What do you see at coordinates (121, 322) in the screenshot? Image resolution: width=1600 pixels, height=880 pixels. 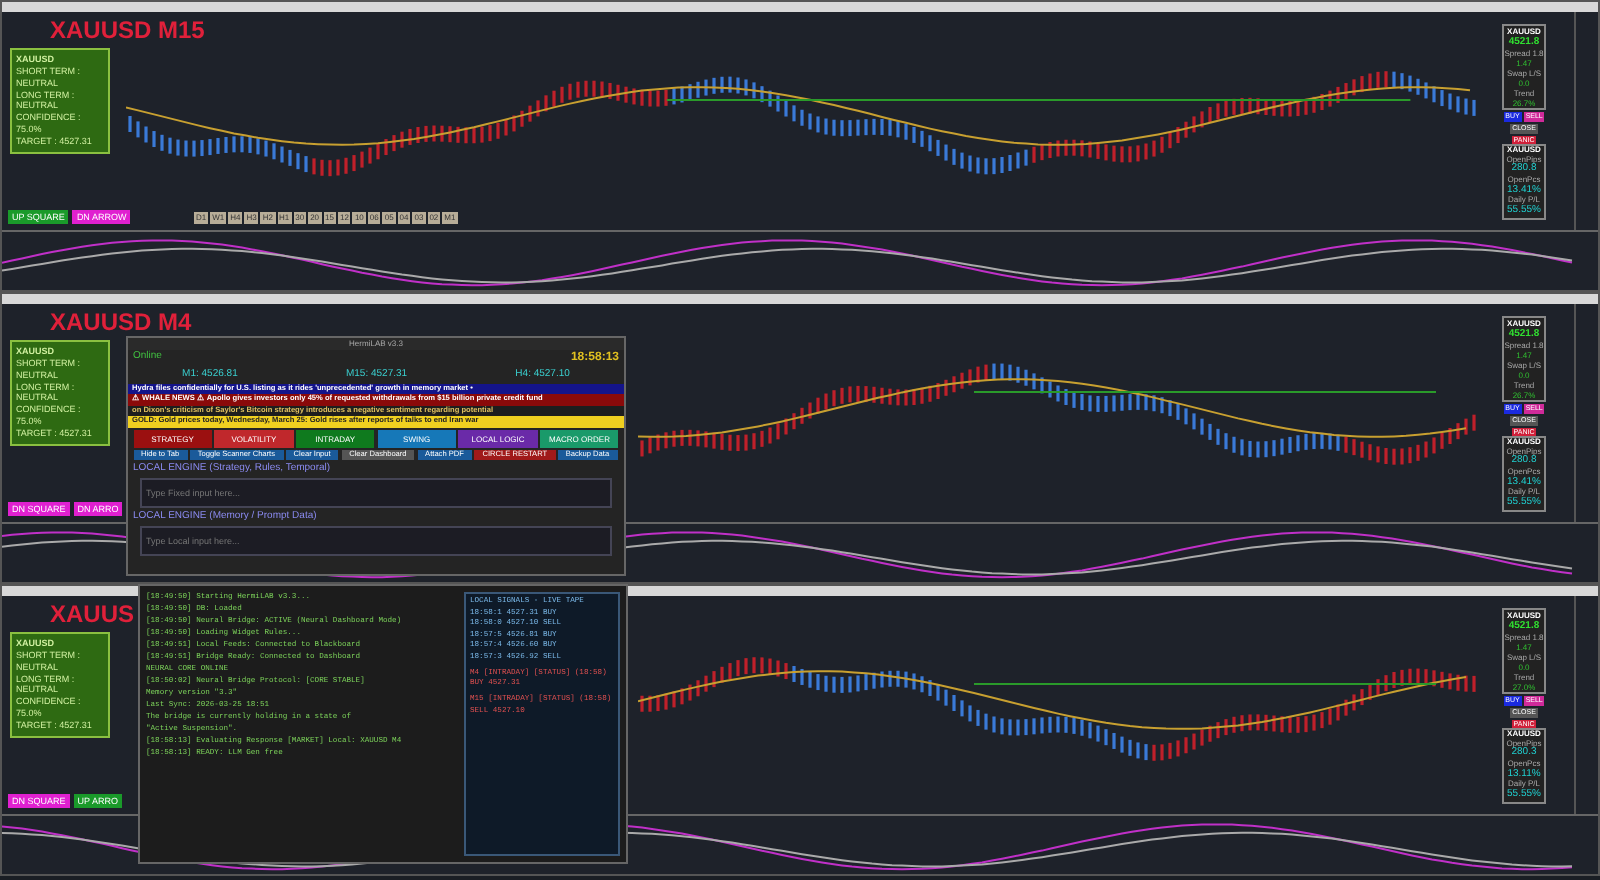 I see `chart-title: XAUUSD M4` at bounding box center [121, 322].